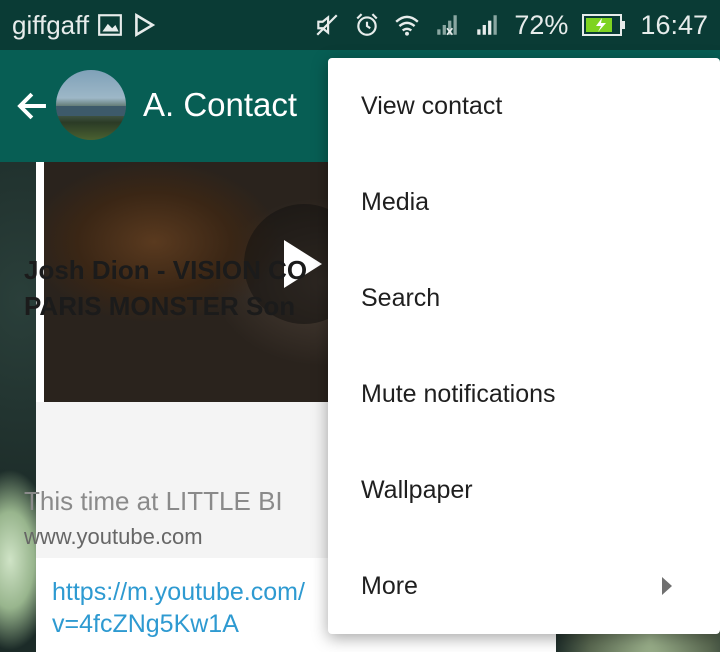  I want to click on message-link-line1: https://m.youtube.com/, so click(178, 592).